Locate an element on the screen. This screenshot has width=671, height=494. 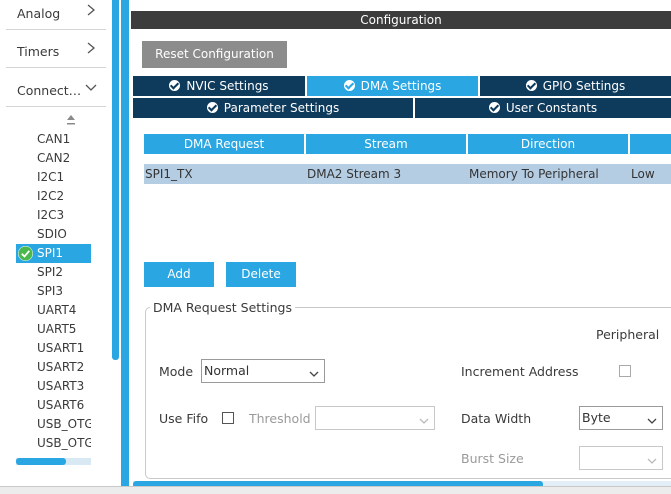
tab-dma-settings: DMA Settings is located at coordinates (392, 86).